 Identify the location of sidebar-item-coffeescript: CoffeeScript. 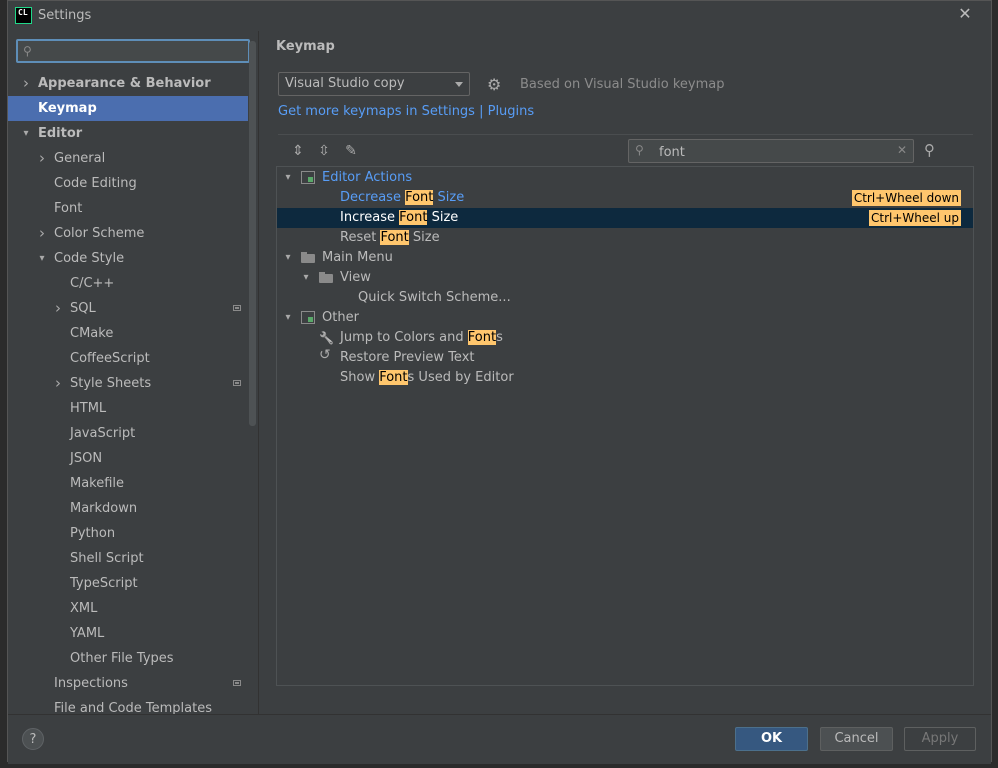
(128, 358).